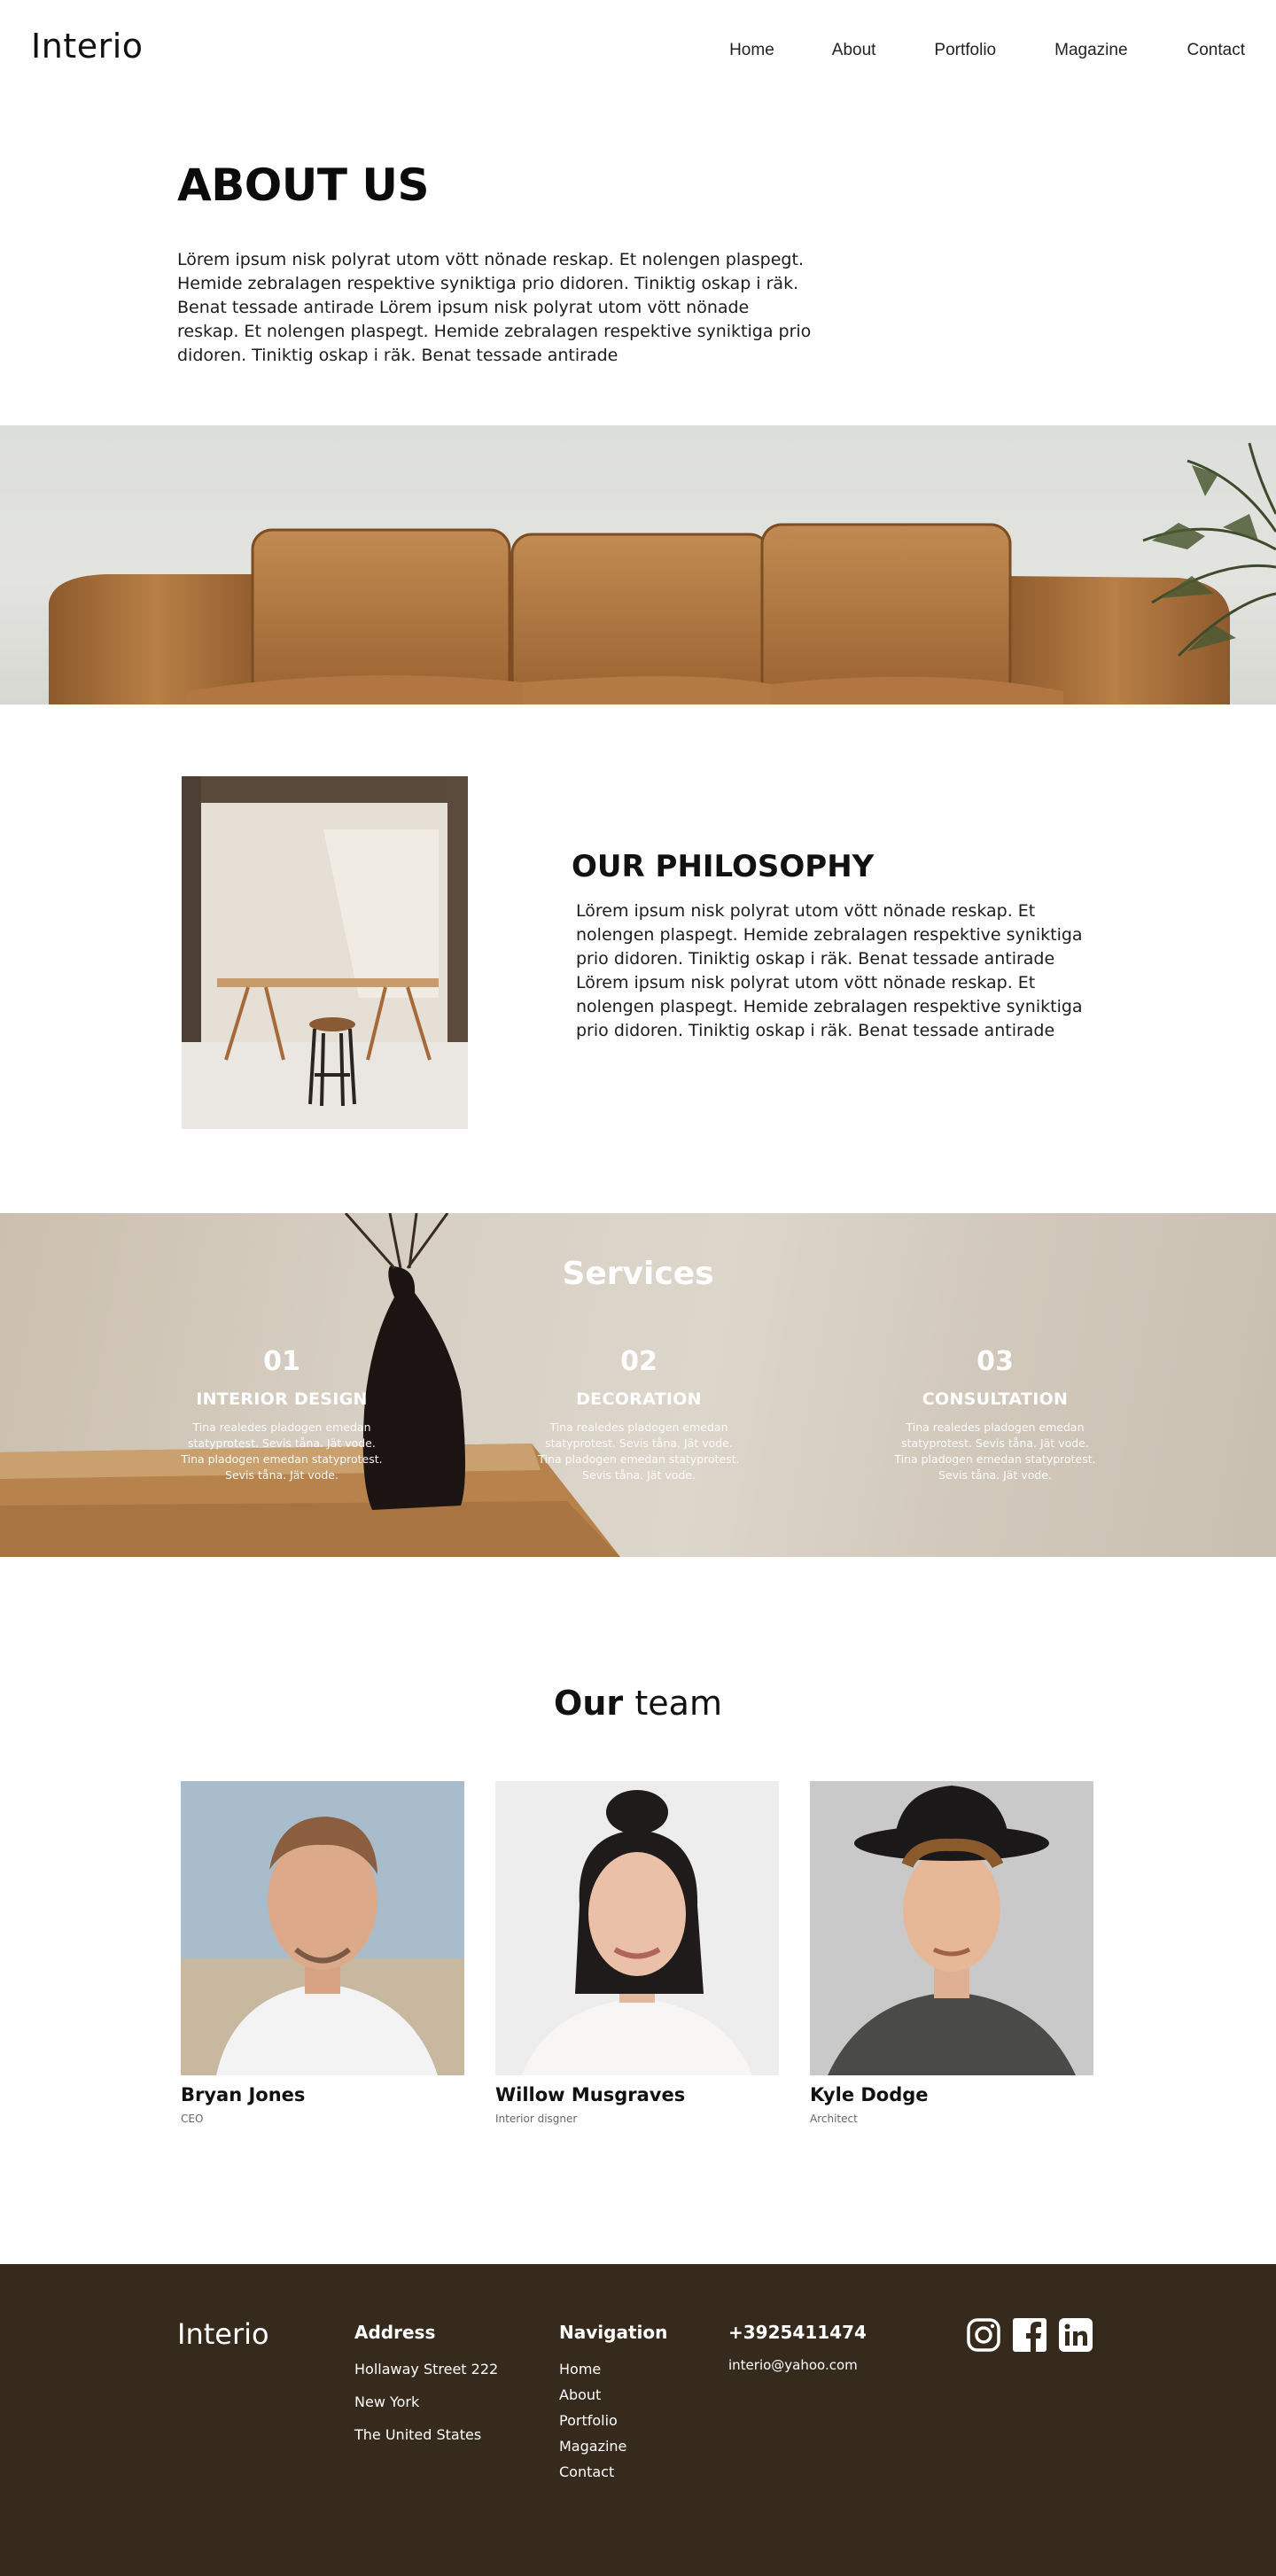  I want to click on team-member-name: Willow Musgraves, so click(590, 2095).